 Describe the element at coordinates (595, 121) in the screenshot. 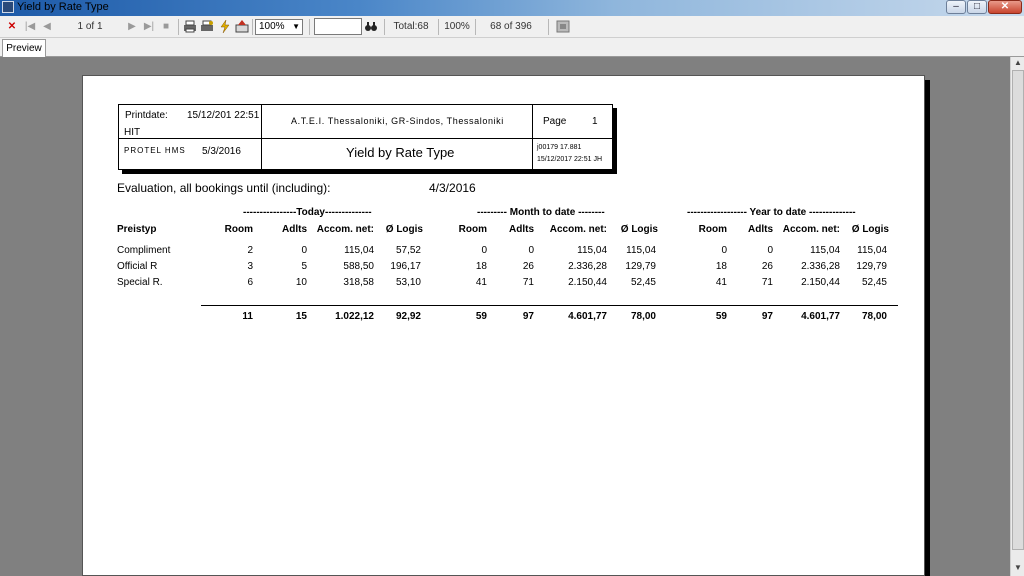

I see `page-number: 1` at that location.